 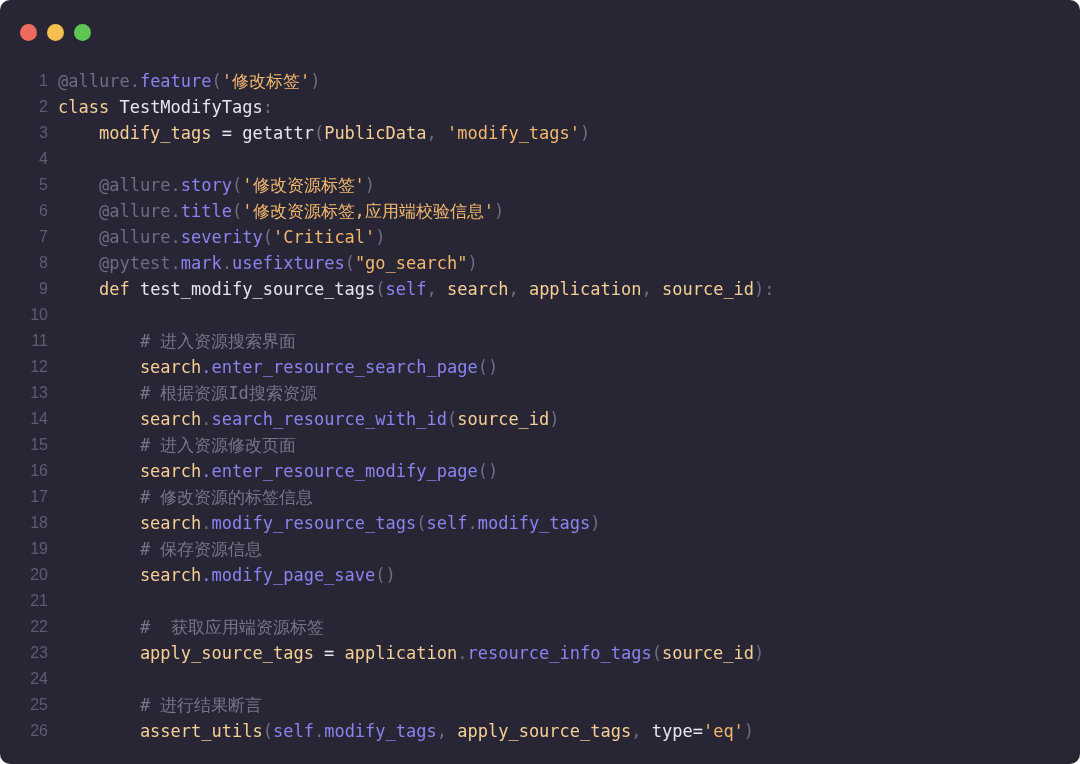 I want to click on line-number: 20, so click(x=39, y=575).